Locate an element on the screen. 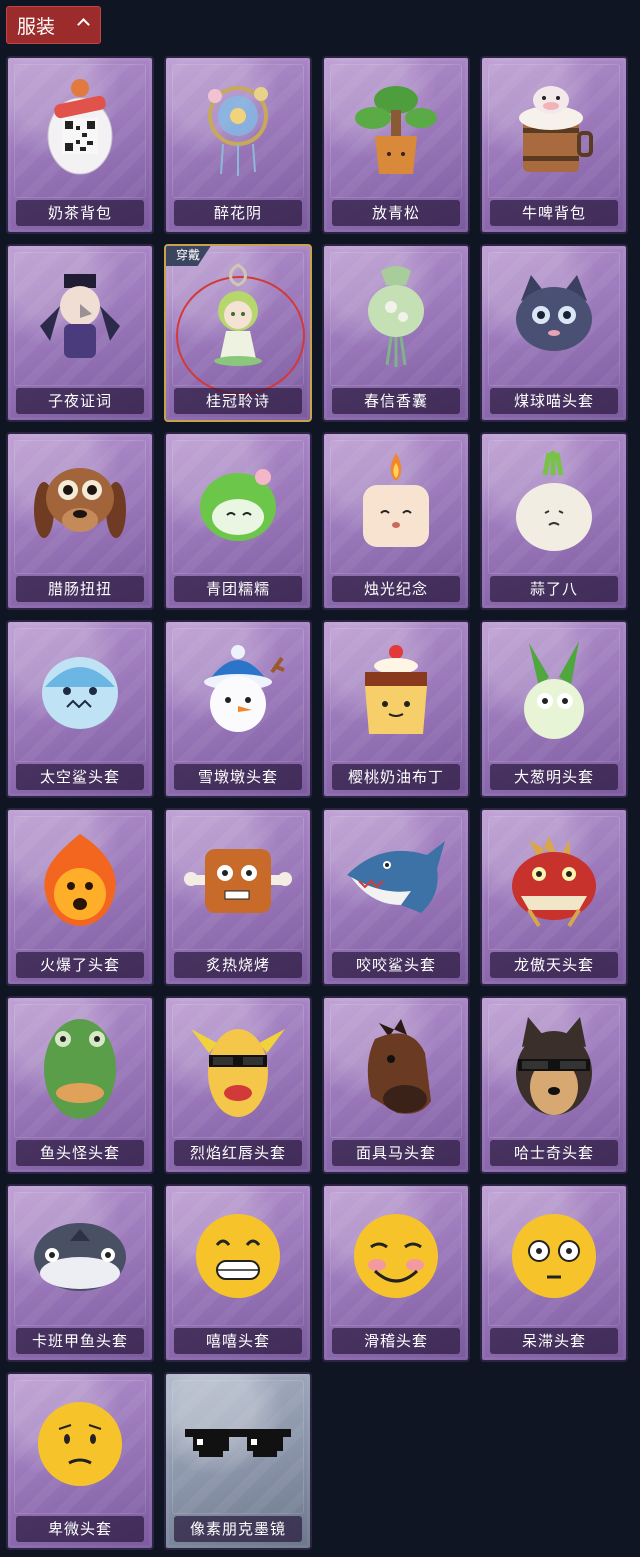 The width and height of the screenshot is (640, 1557). item-card-candle: 烛光纪念 is located at coordinates (396, 521).